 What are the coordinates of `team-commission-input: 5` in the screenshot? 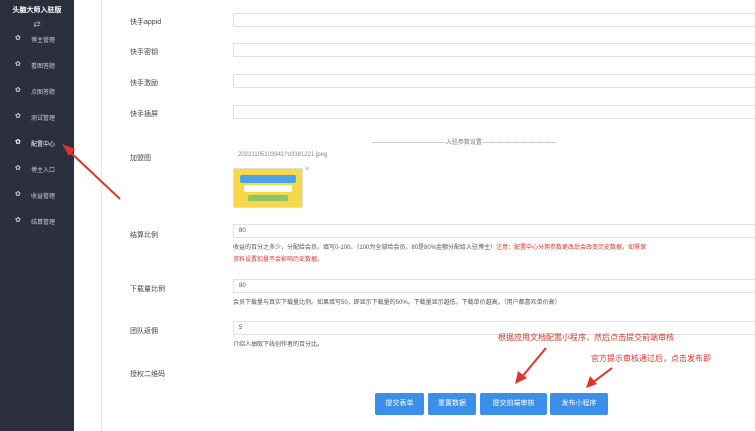 It's located at (494, 328).